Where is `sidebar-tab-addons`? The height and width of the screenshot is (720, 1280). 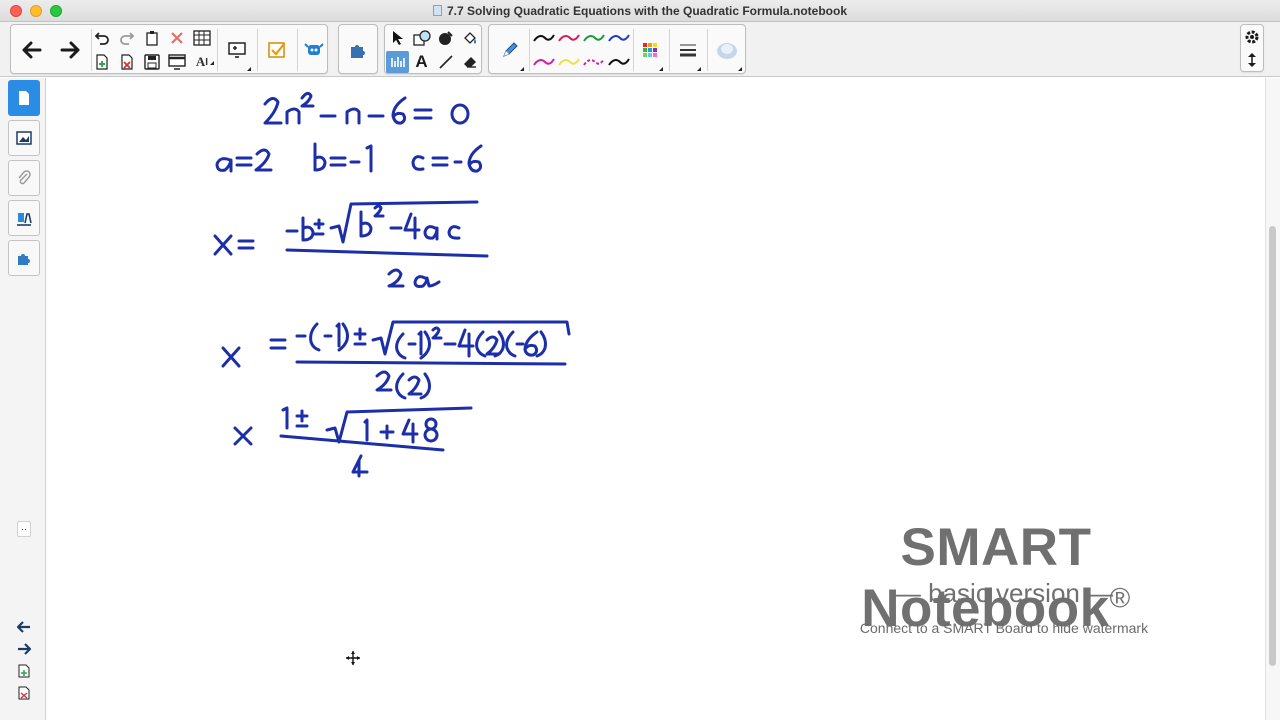
sidebar-tab-addons is located at coordinates (24, 258).